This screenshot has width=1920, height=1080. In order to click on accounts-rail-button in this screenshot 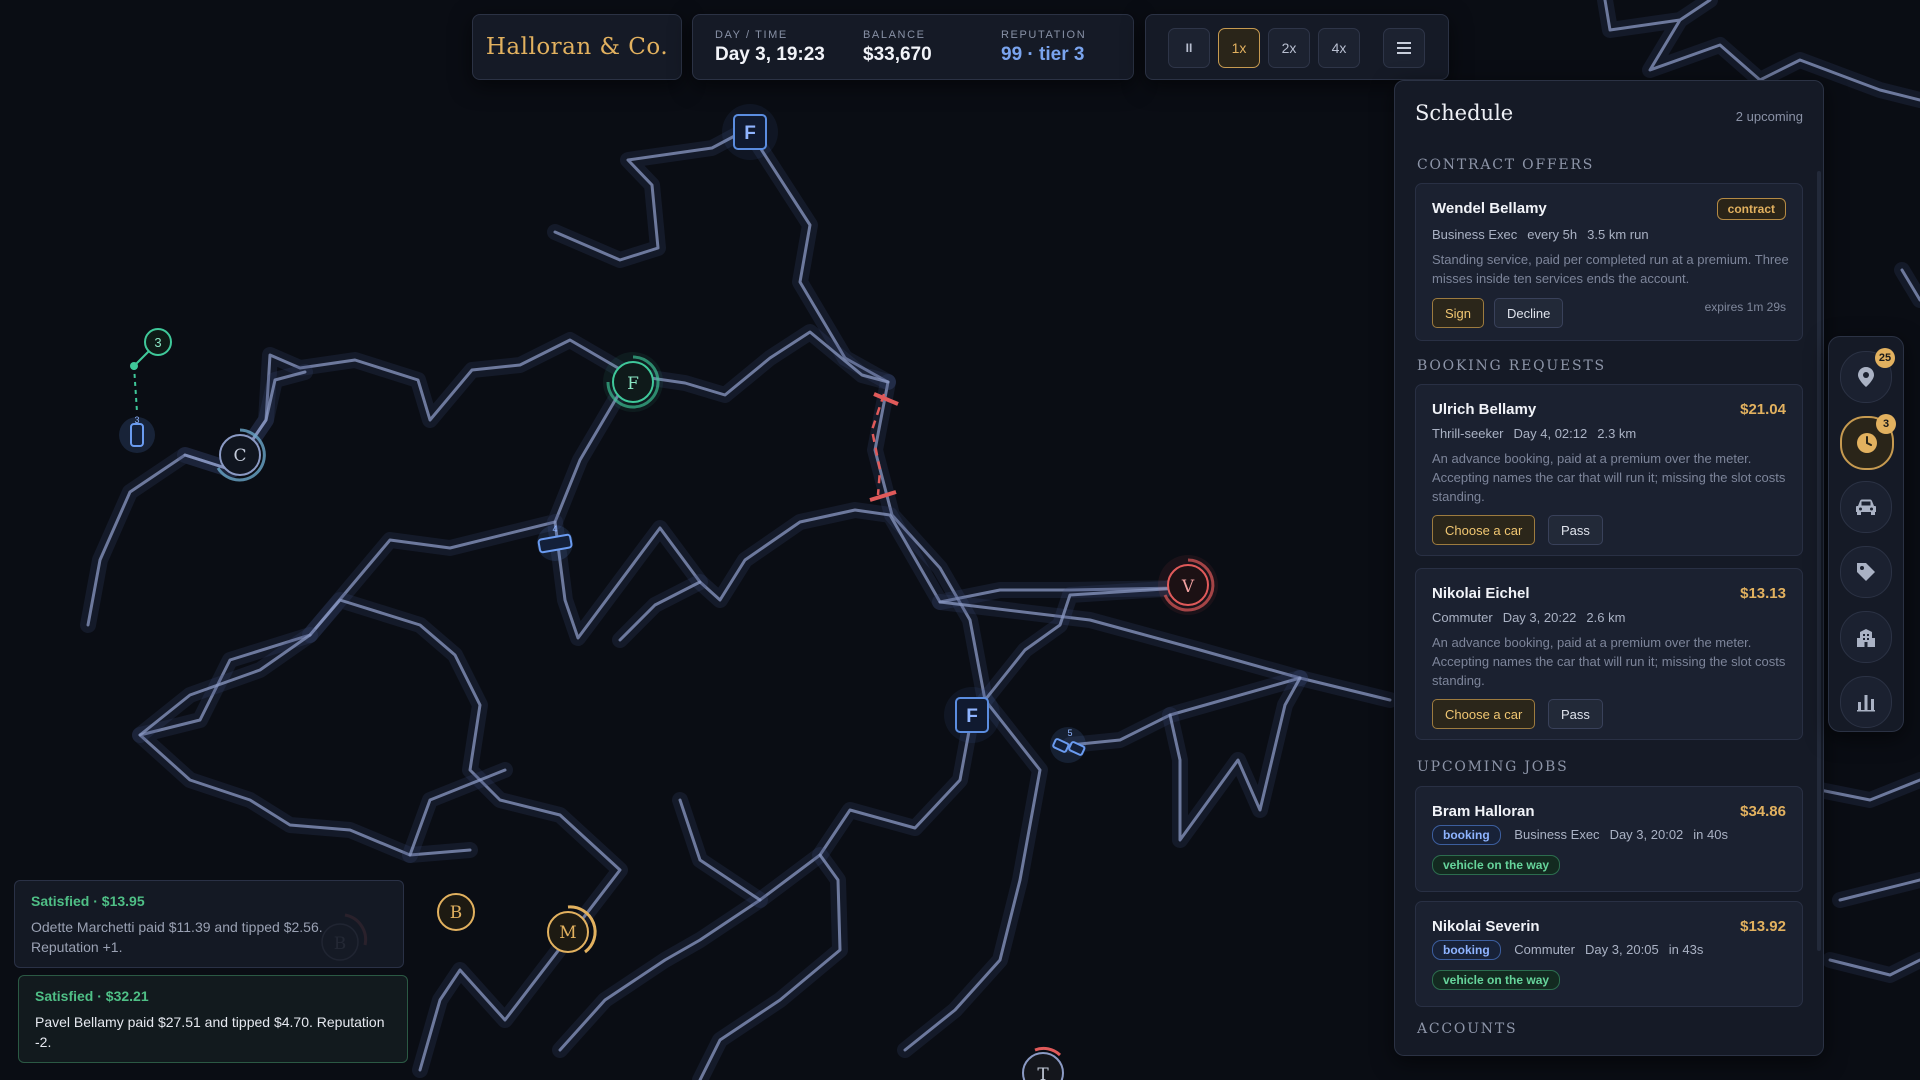, I will do `click(1866, 637)`.